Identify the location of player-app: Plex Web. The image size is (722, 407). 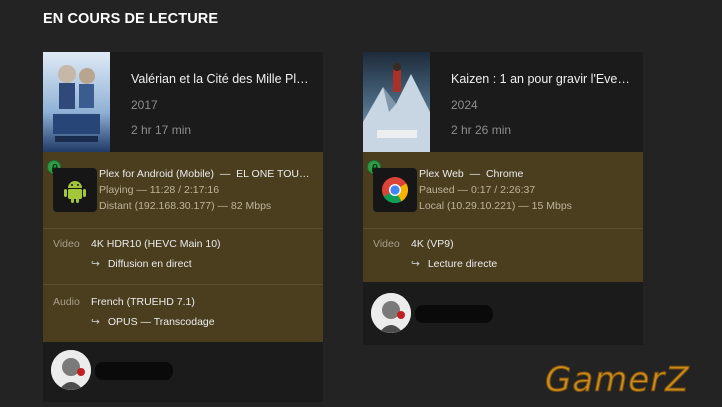
(441, 174).